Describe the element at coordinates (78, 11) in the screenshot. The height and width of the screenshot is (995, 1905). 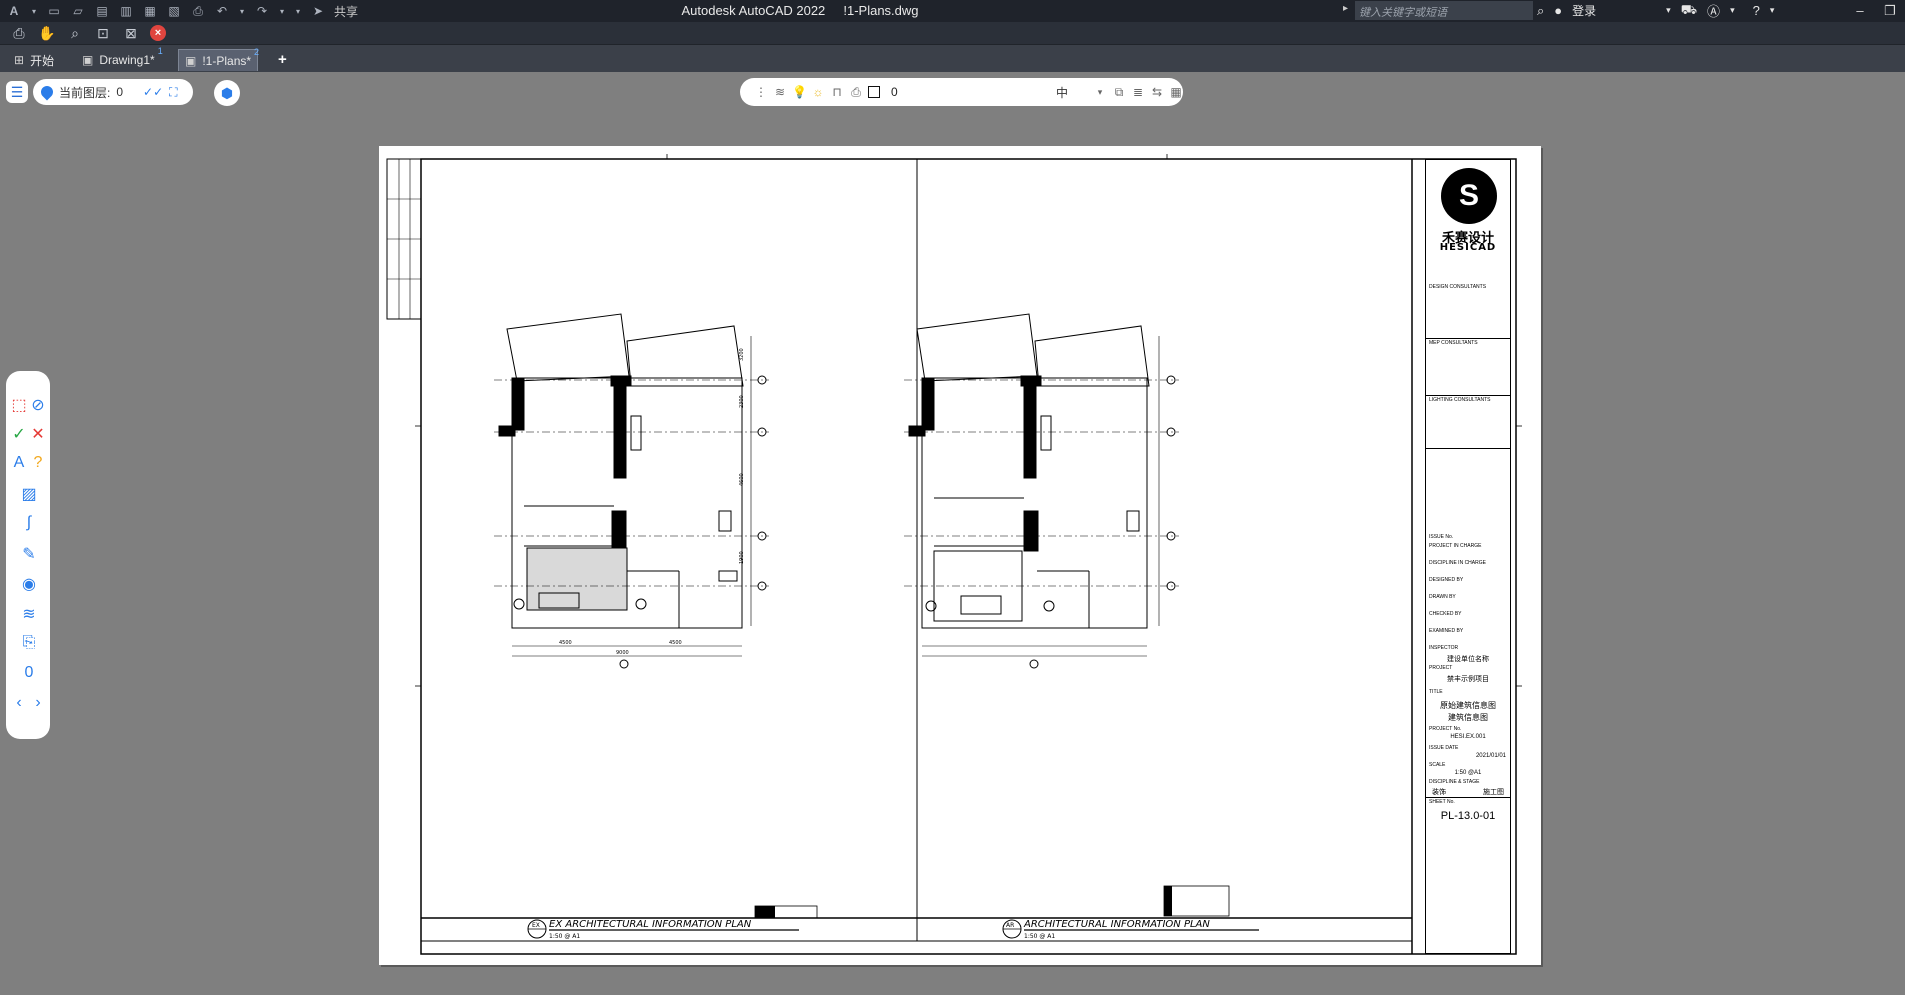
I see `open-folder-icon: ▱` at that location.